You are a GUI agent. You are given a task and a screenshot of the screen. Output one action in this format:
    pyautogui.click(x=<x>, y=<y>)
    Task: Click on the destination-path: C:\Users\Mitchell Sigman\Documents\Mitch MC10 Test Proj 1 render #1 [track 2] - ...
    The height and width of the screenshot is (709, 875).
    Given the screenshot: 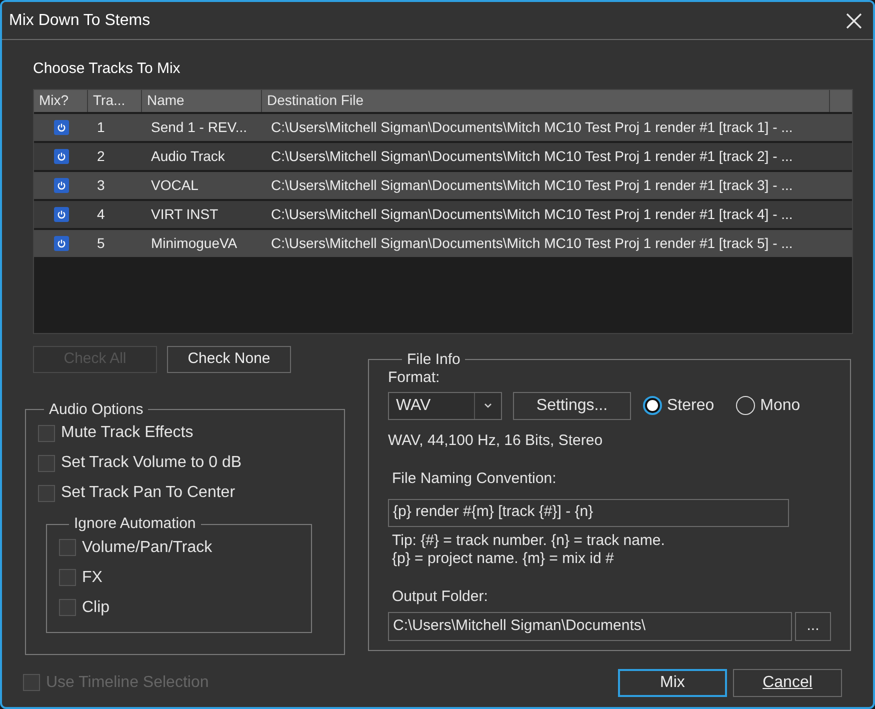 What is the action you would take?
    pyautogui.click(x=532, y=156)
    